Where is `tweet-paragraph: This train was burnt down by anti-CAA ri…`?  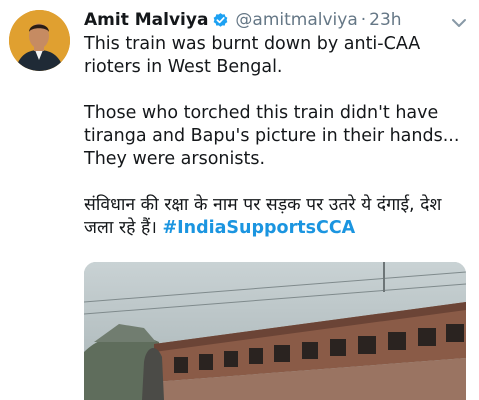
tweet-paragraph: This train was burnt down by anti-CAA ri… is located at coordinates (252, 55).